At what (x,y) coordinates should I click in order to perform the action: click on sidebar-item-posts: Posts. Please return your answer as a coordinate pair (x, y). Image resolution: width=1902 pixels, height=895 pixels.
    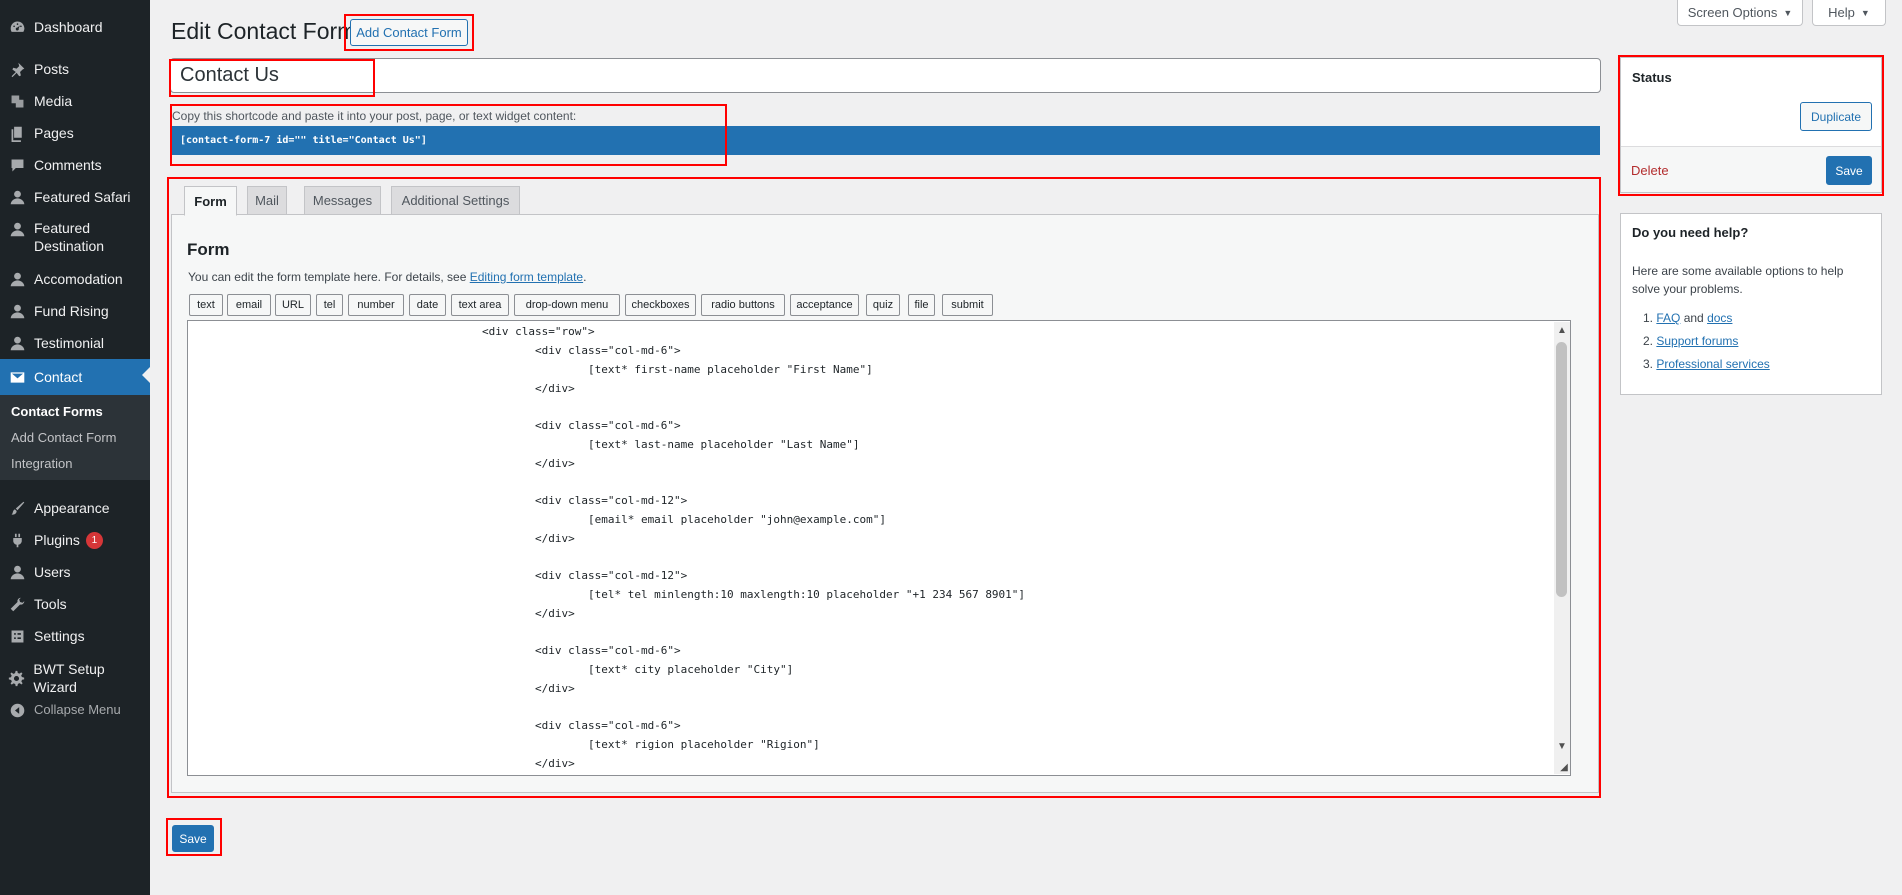
    Looking at the image, I should click on (75, 69).